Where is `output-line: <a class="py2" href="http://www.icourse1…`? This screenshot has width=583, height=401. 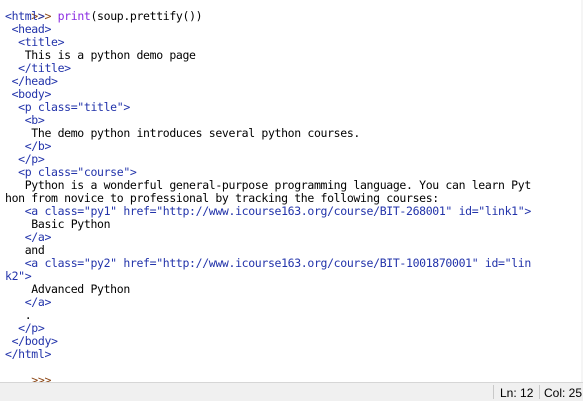 output-line: <a class="py2" href="http://www.icourse1… is located at coordinates (268, 263).